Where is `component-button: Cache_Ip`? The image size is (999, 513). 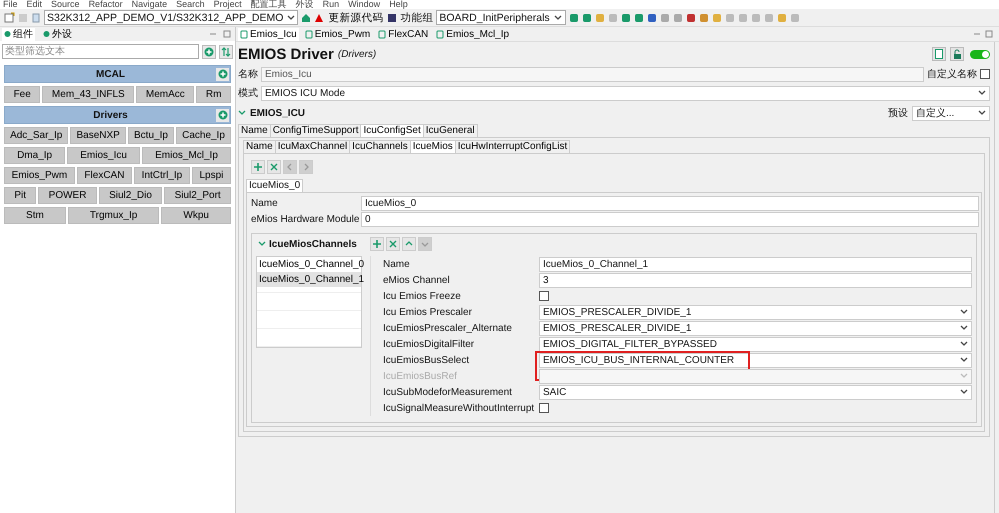
component-button: Cache_Ip is located at coordinates (203, 135).